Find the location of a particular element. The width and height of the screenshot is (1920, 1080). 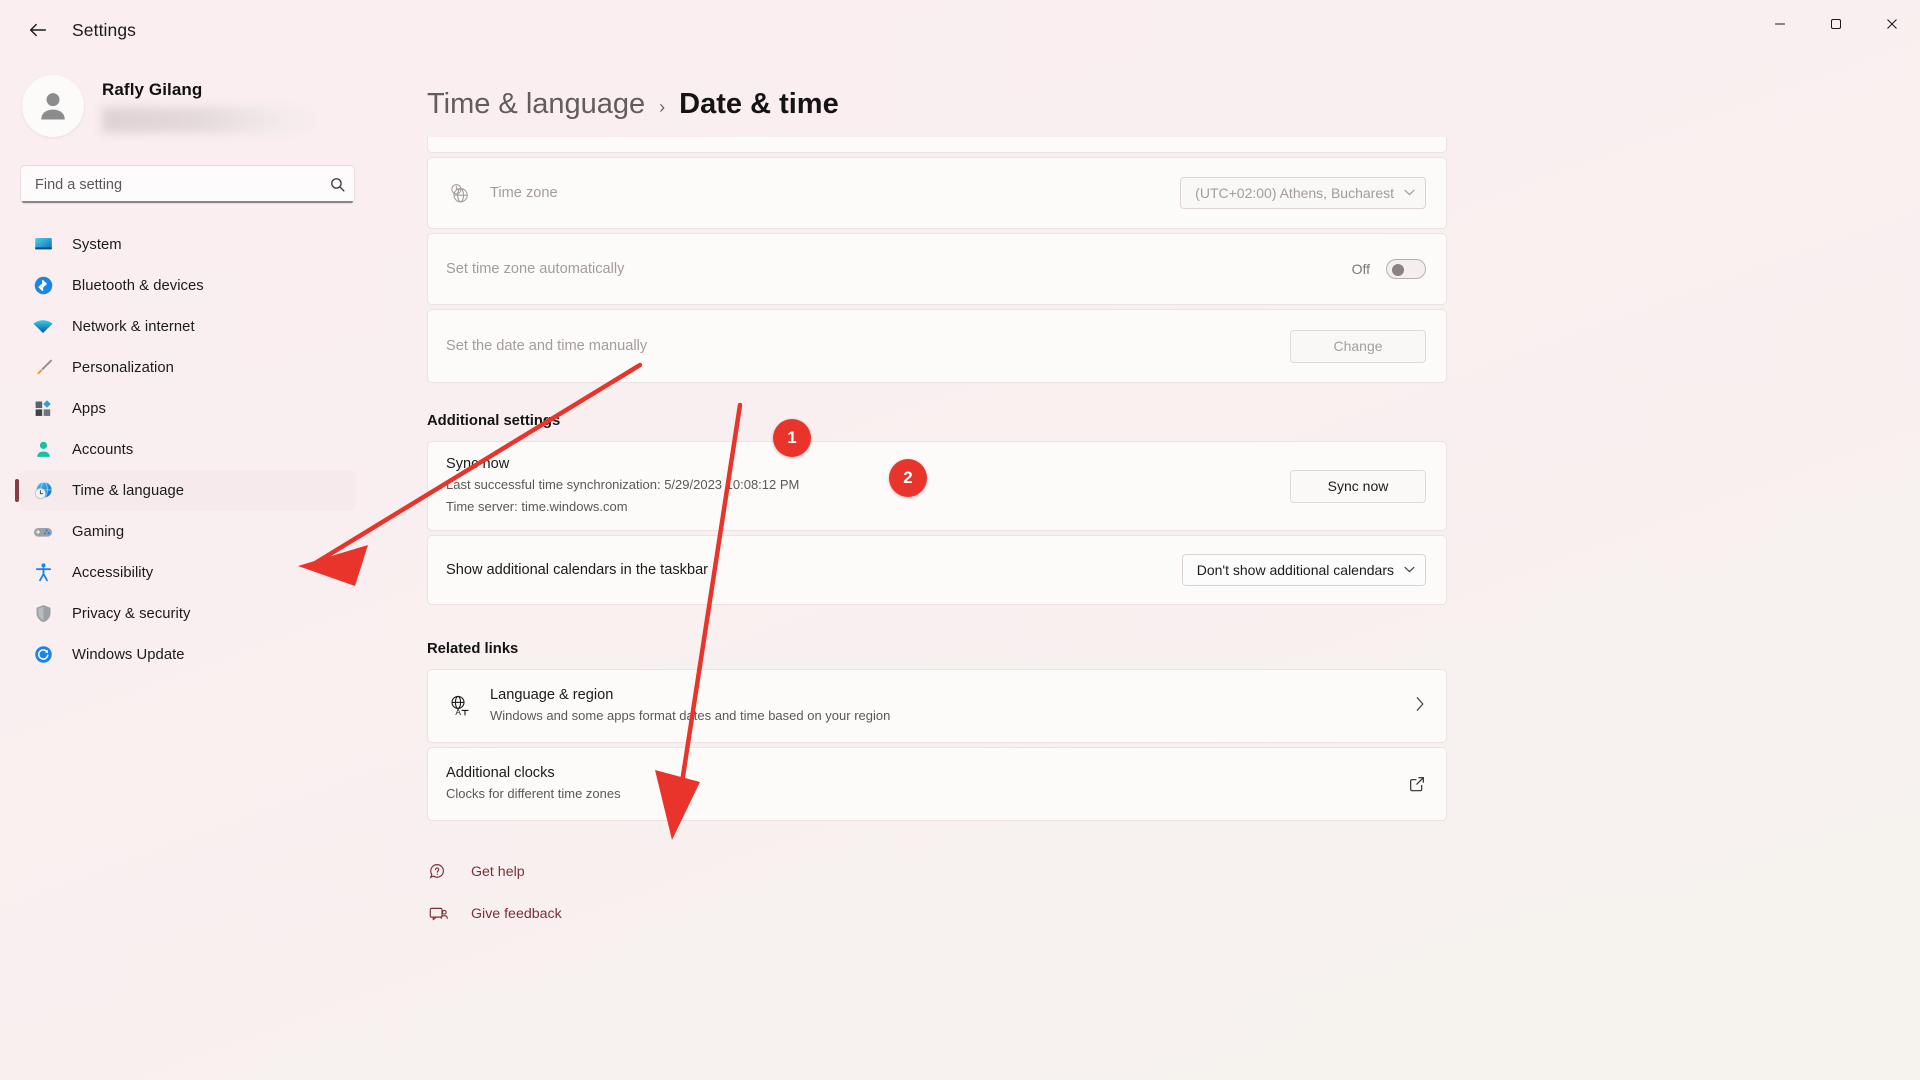

setting-label: Time zone is located at coordinates (524, 193).